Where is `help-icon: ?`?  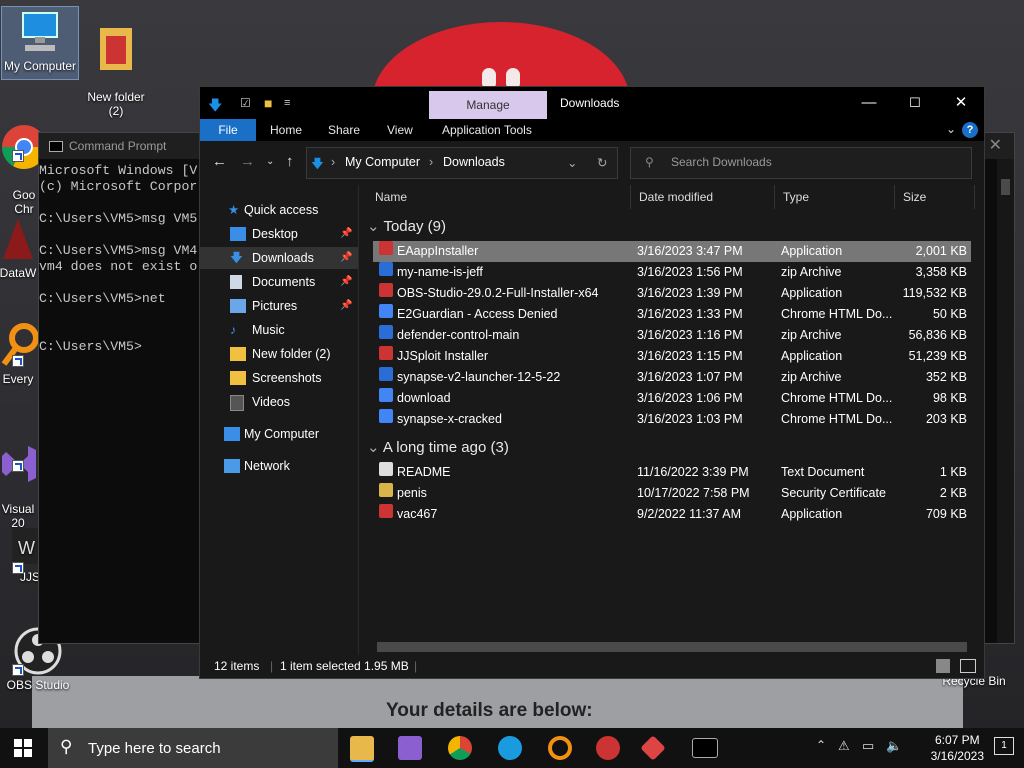
help-icon: ? is located at coordinates (970, 130).